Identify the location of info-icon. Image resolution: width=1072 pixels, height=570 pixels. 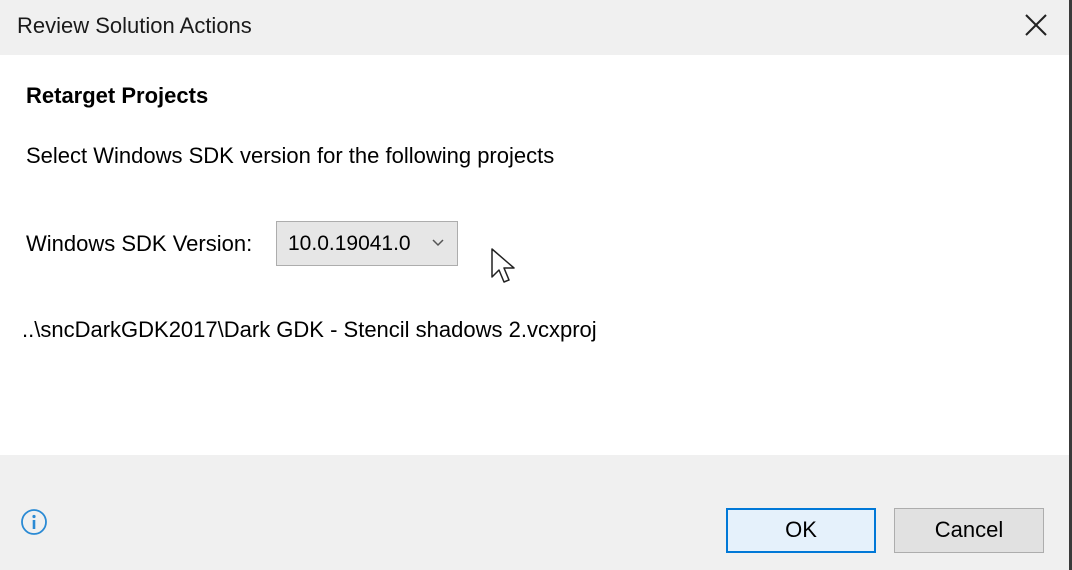
(34, 522).